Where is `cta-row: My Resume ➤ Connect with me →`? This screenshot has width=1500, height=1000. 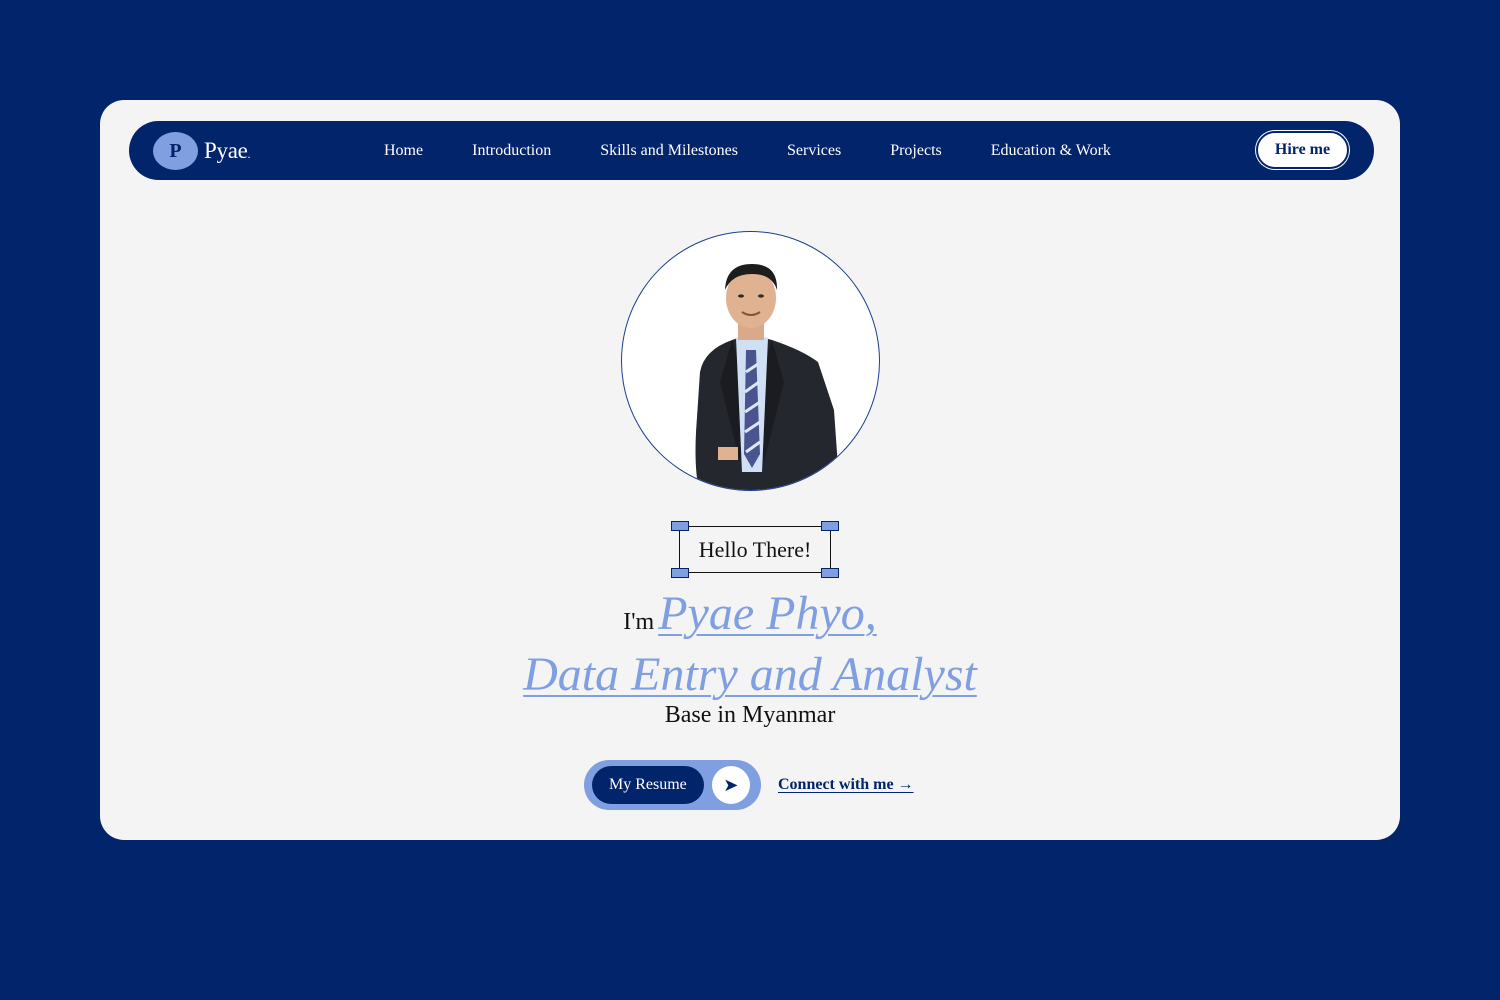
cta-row: My Resume ➤ Connect with me → is located at coordinates (749, 785).